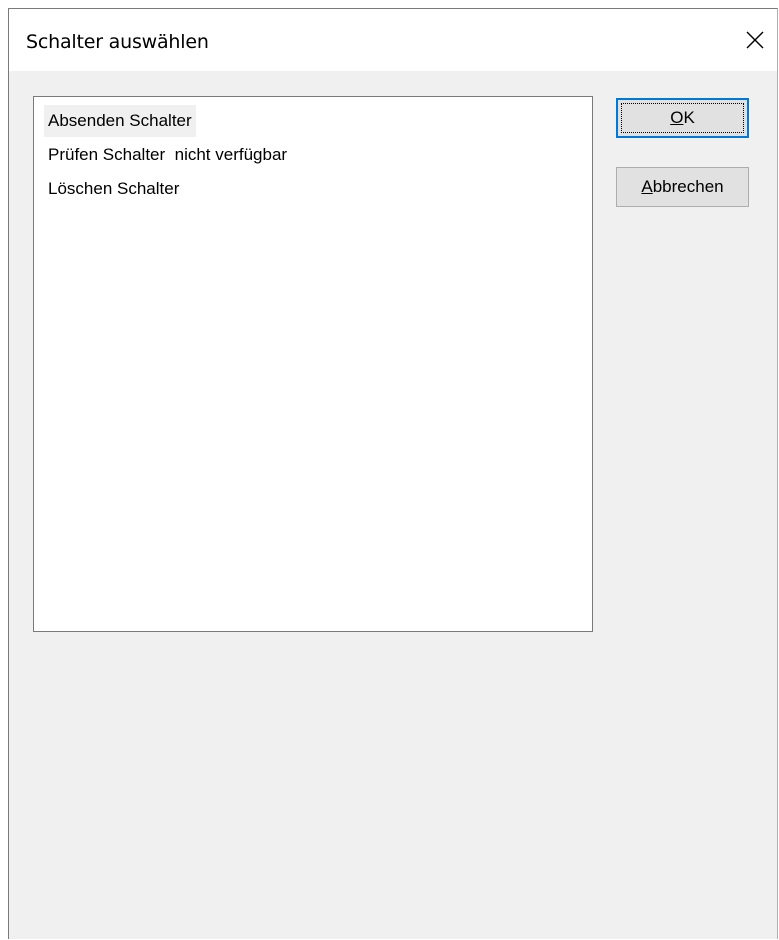  Describe the element at coordinates (167, 155) in the screenshot. I see `list-item-pruefen: Prüfen Schalter nicht verfügbar` at that location.